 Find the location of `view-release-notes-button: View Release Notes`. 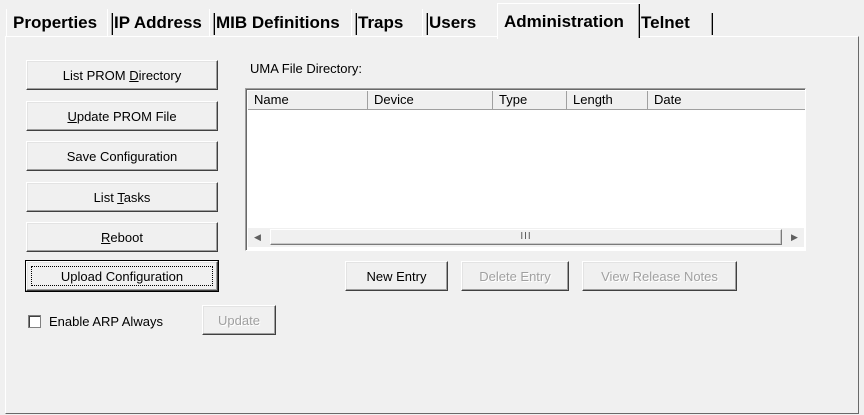

view-release-notes-button: View Release Notes is located at coordinates (659, 276).